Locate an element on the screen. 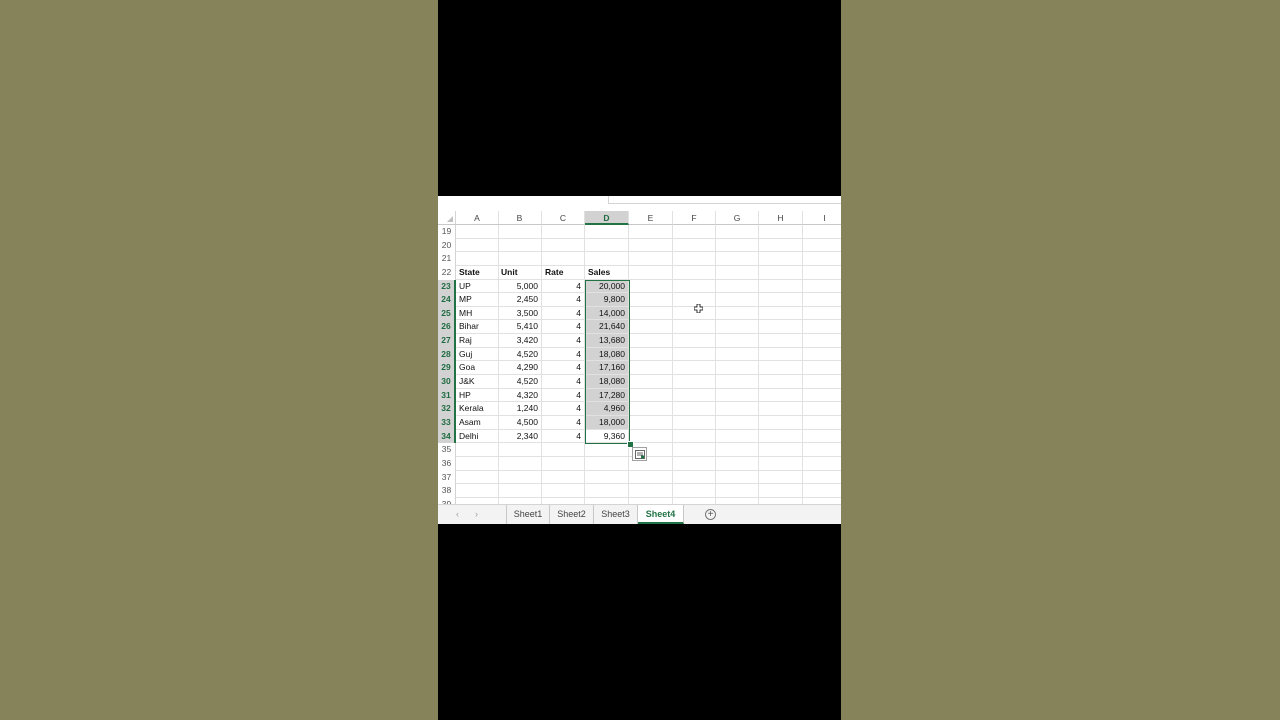 The image size is (1280, 720). header-cell-rate: Rate is located at coordinates (563, 272).